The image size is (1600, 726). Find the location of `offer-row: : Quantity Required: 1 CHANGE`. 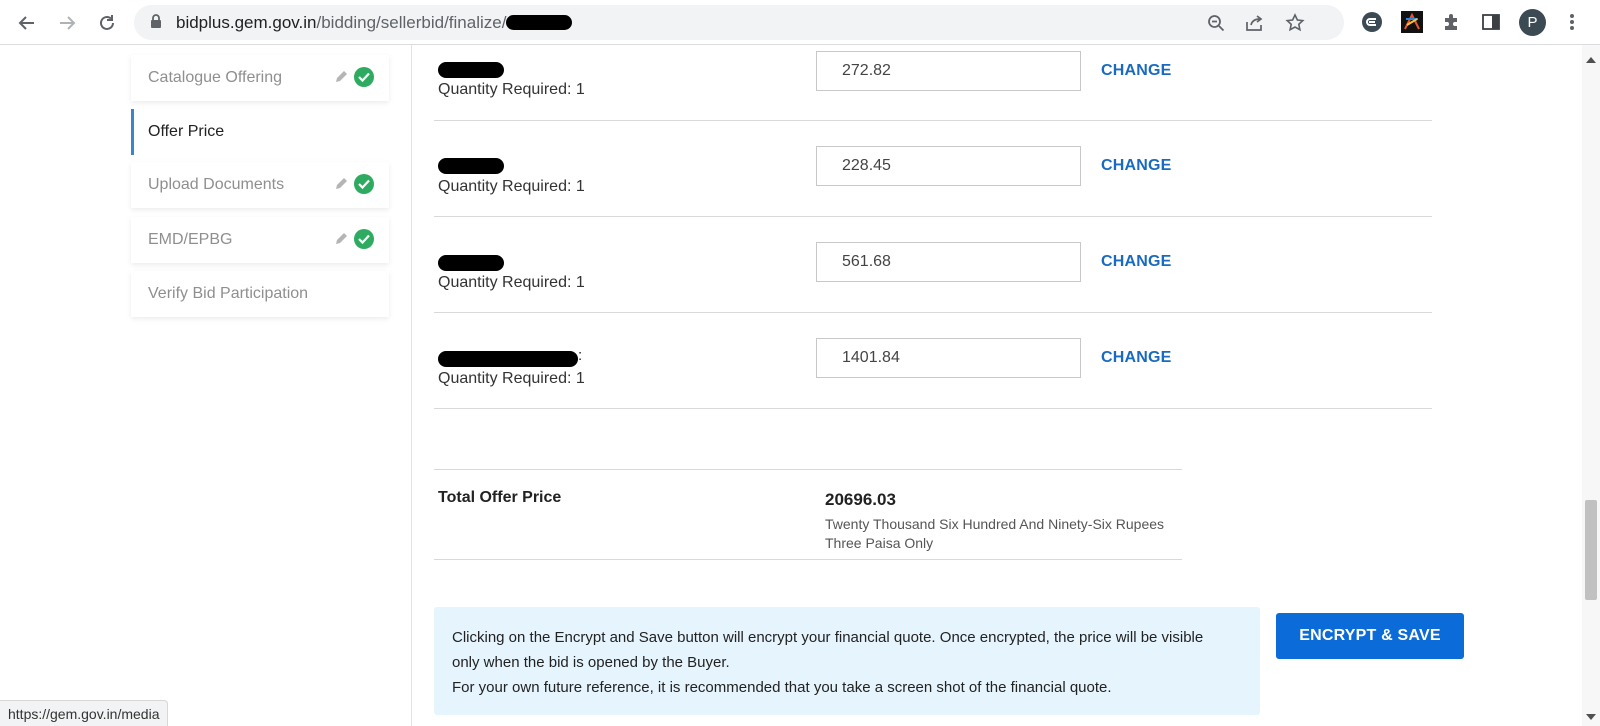

offer-row: : Quantity Required: 1 CHANGE is located at coordinates (933, 361).